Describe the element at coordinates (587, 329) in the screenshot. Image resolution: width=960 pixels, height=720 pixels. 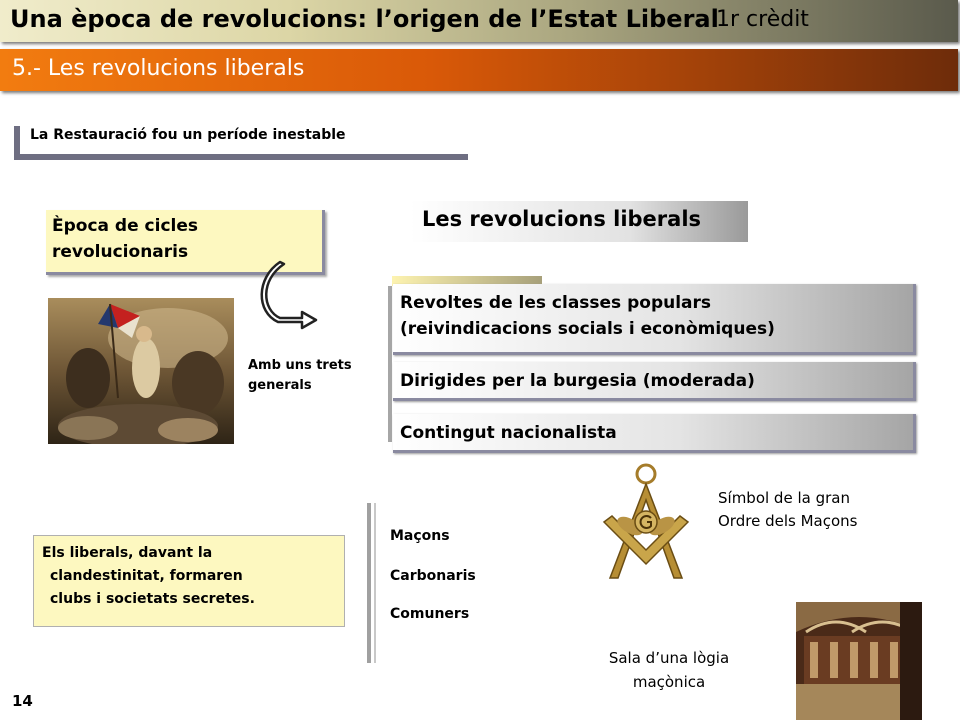
I see `list-item-line: (reivindicacions socials i econòmiques)` at that location.